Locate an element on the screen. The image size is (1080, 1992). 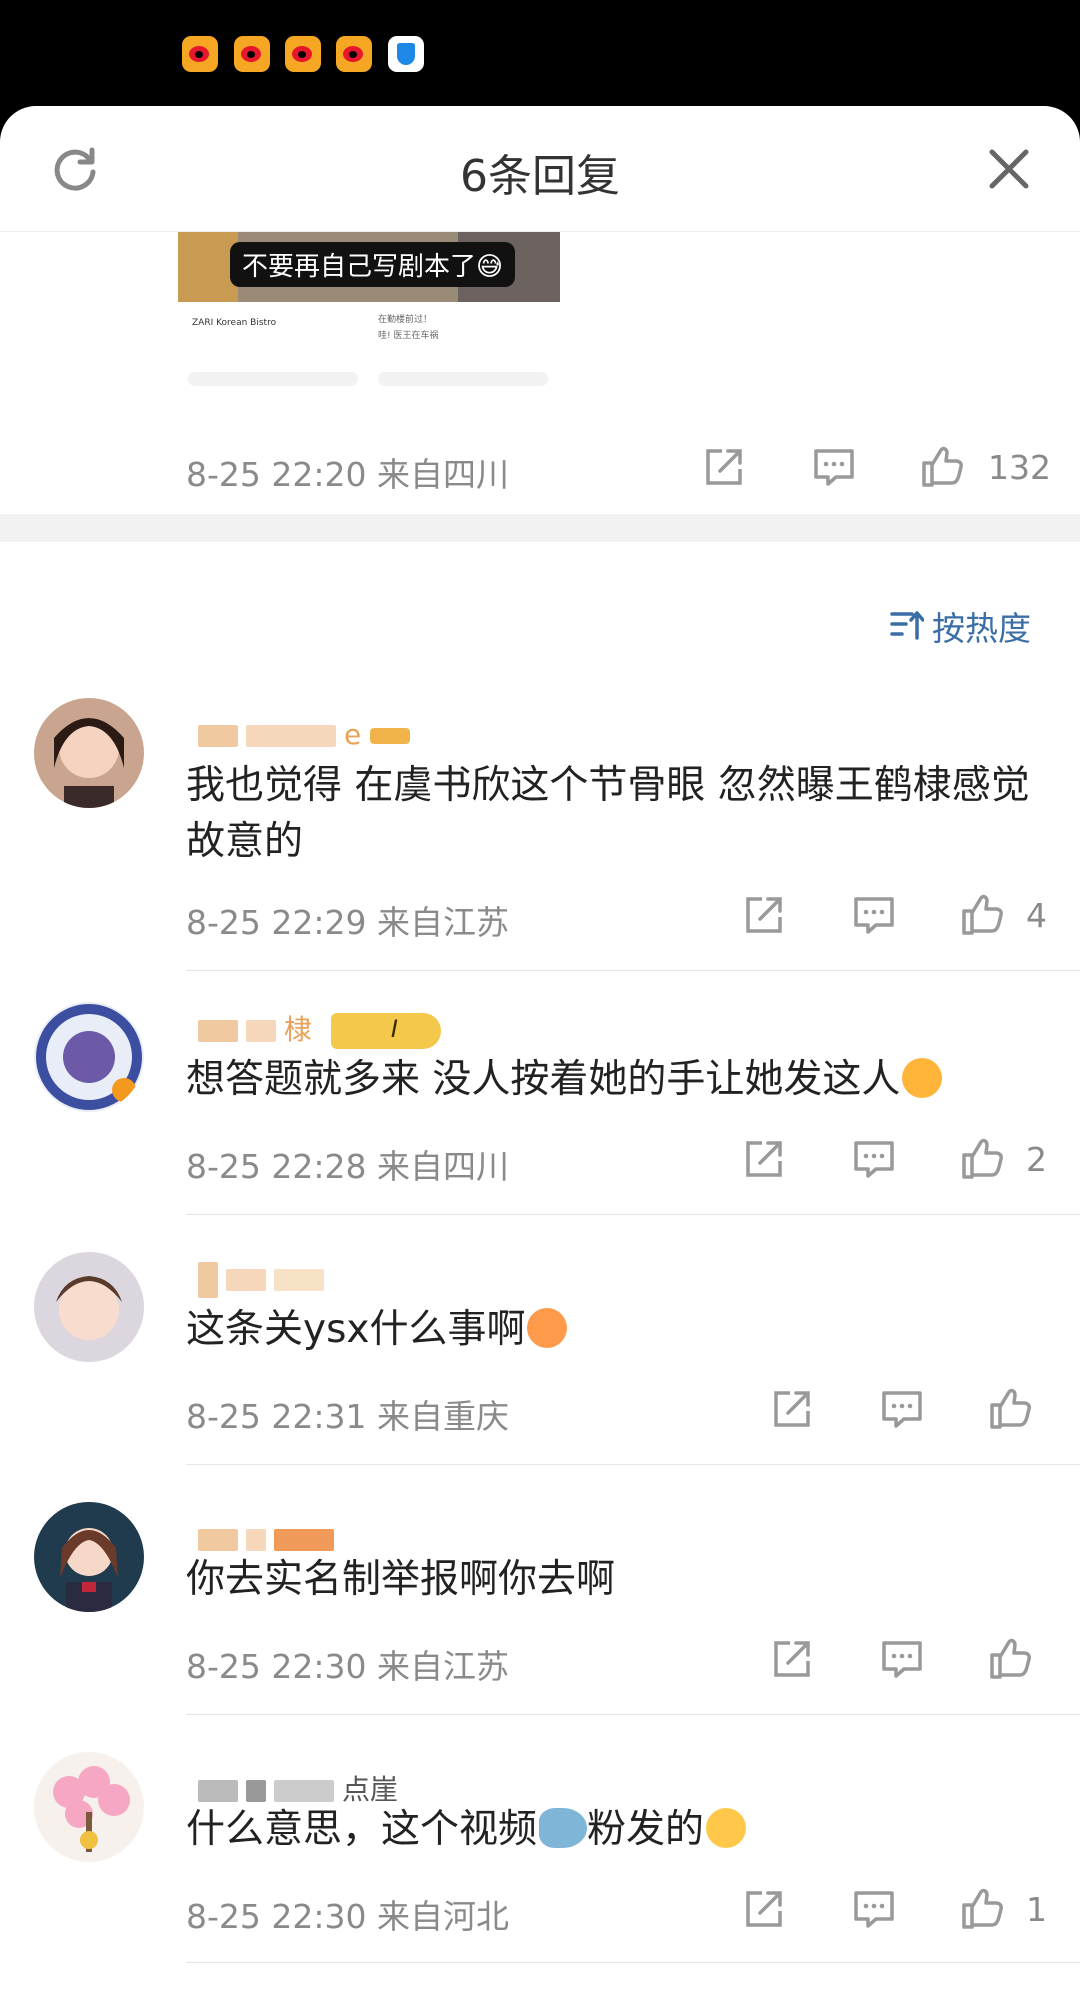
comment-location: 来自四川 is located at coordinates (443, 1166).